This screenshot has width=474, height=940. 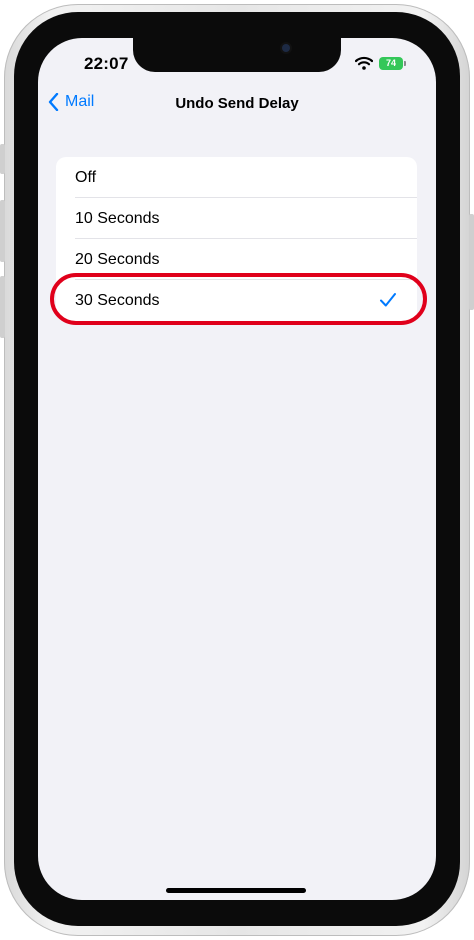 I want to click on volume-down-button, so click(x=2, y=307).